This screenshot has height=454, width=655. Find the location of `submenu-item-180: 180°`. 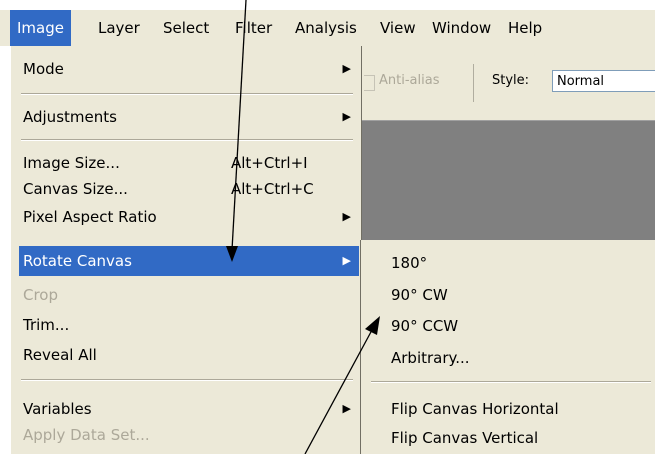

submenu-item-180: 180° is located at coordinates (521, 263).